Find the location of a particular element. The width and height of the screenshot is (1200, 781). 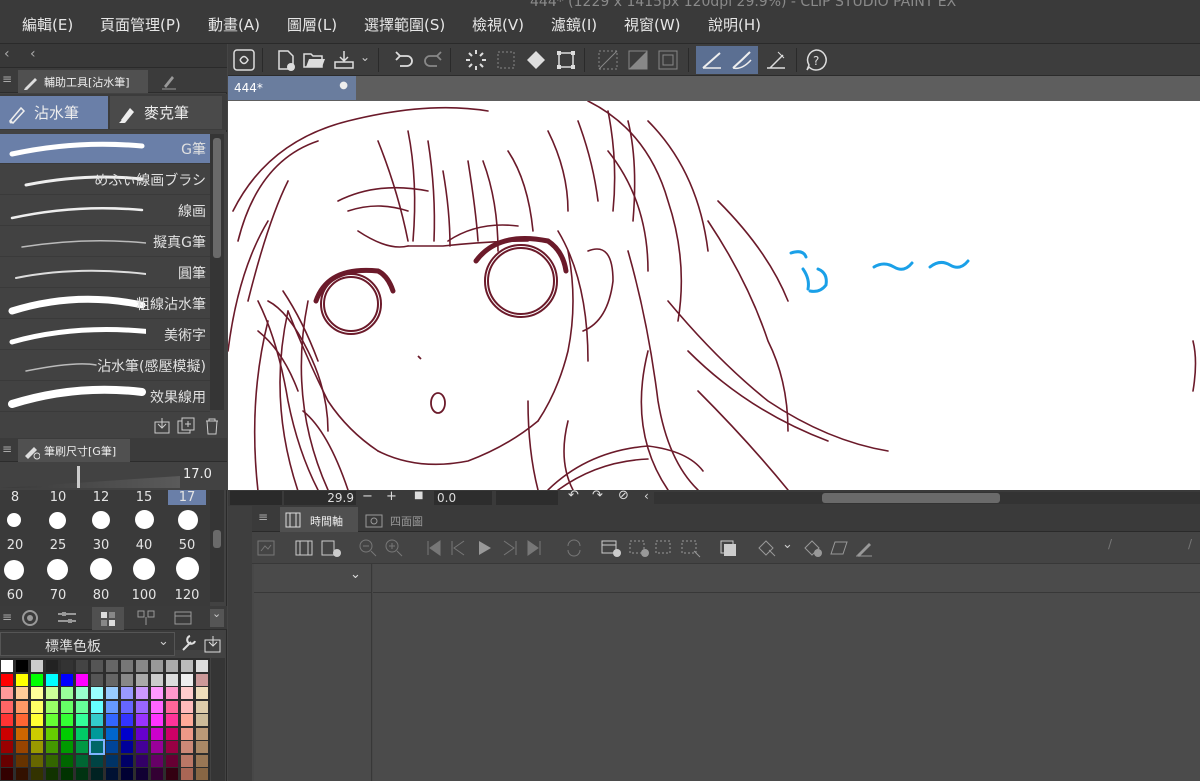

color-palette-grid is located at coordinates (105, 719).